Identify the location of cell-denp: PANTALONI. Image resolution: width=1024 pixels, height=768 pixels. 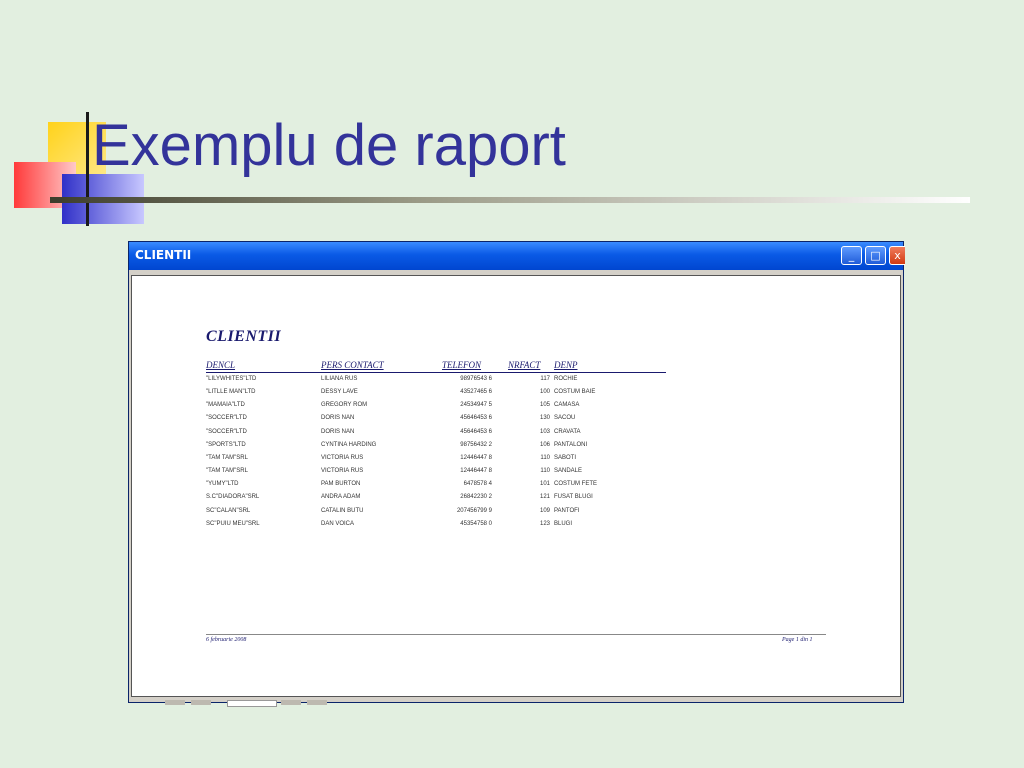
(571, 444).